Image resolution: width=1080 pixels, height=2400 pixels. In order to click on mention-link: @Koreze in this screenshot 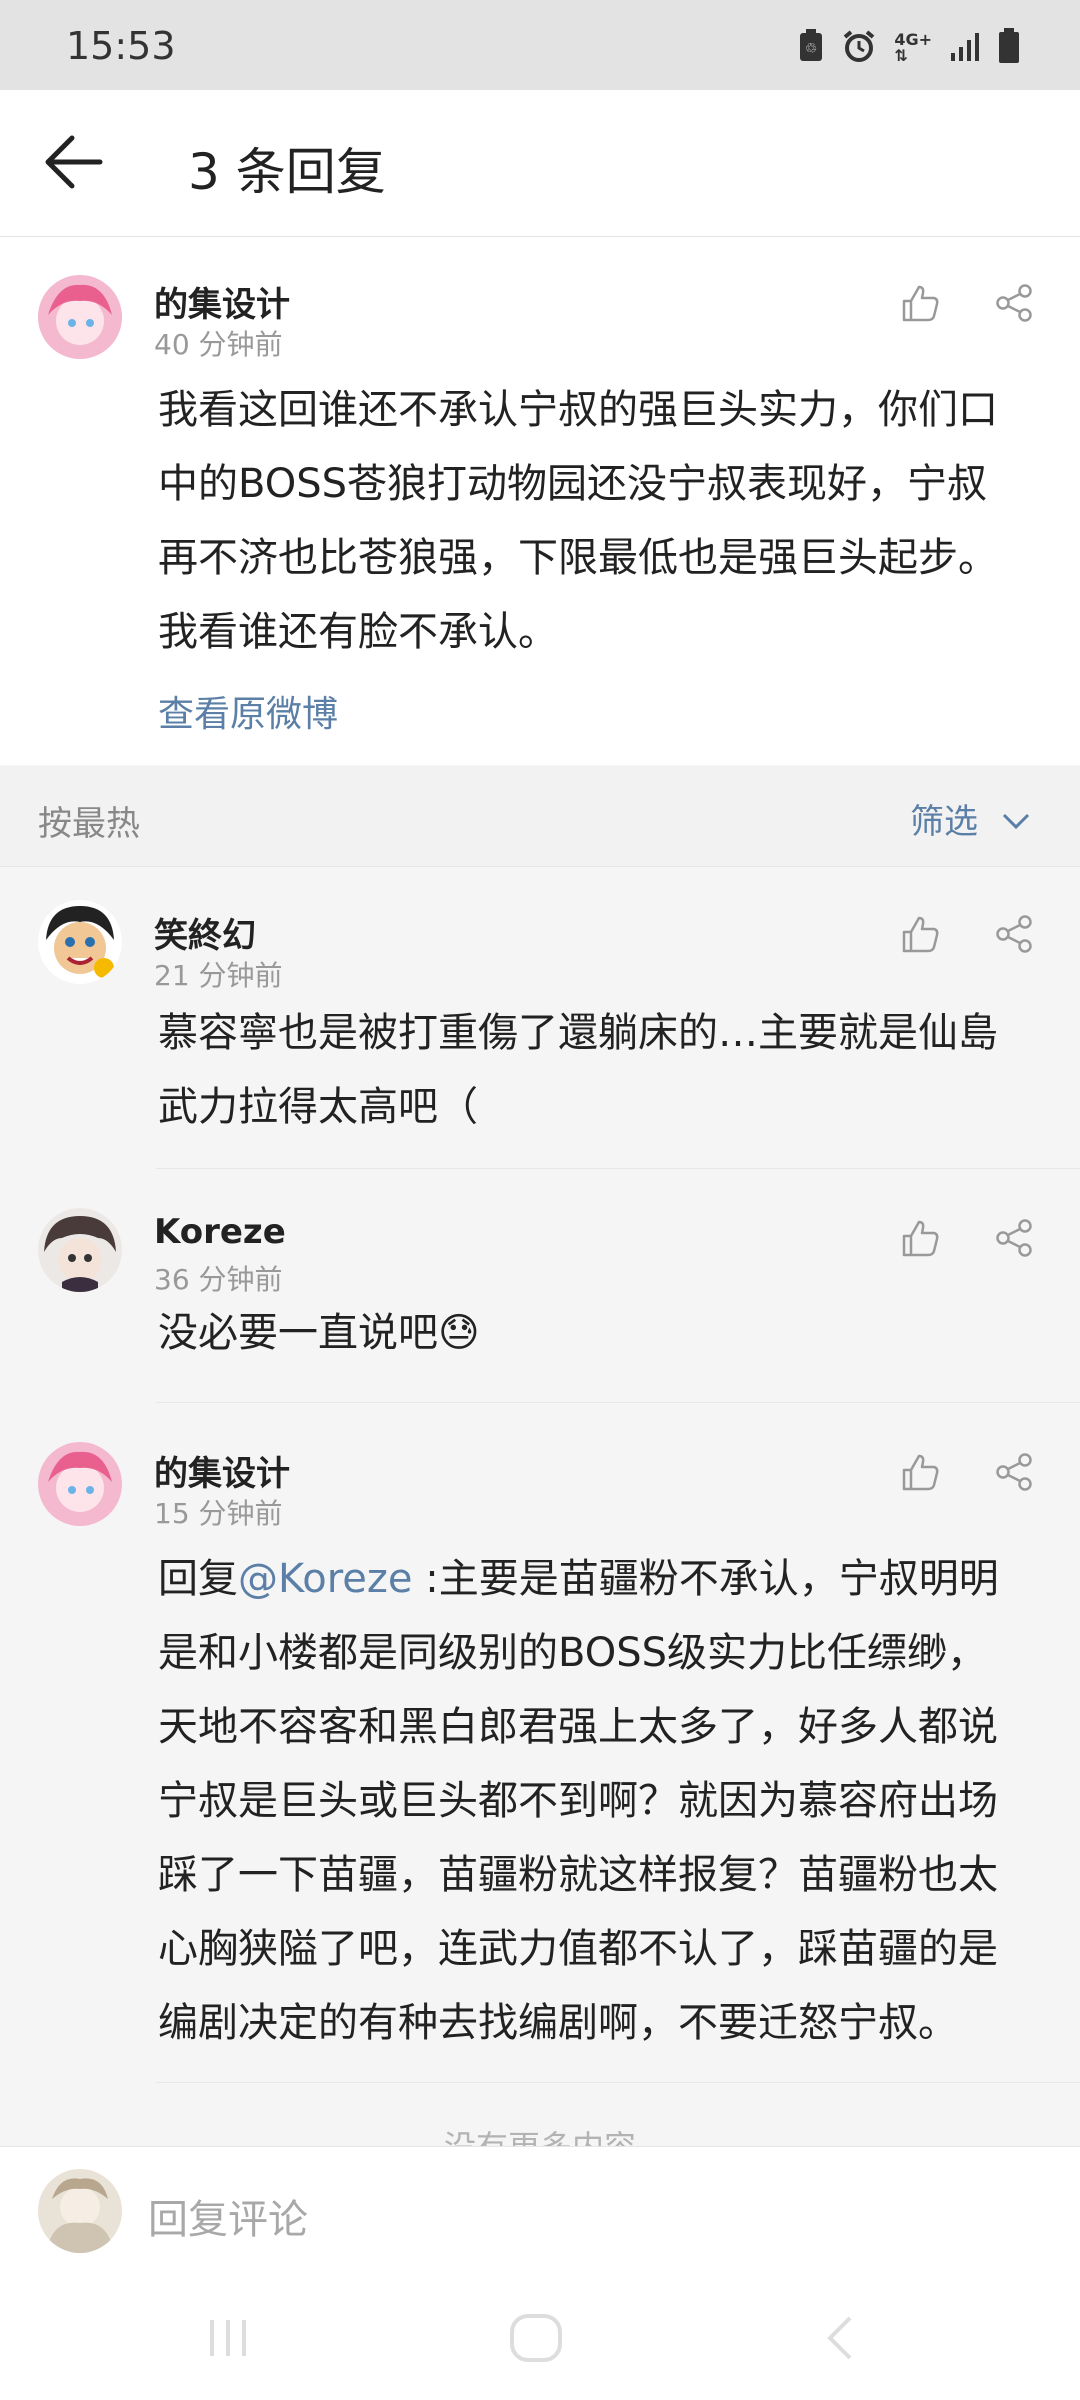, I will do `click(325, 1579)`.